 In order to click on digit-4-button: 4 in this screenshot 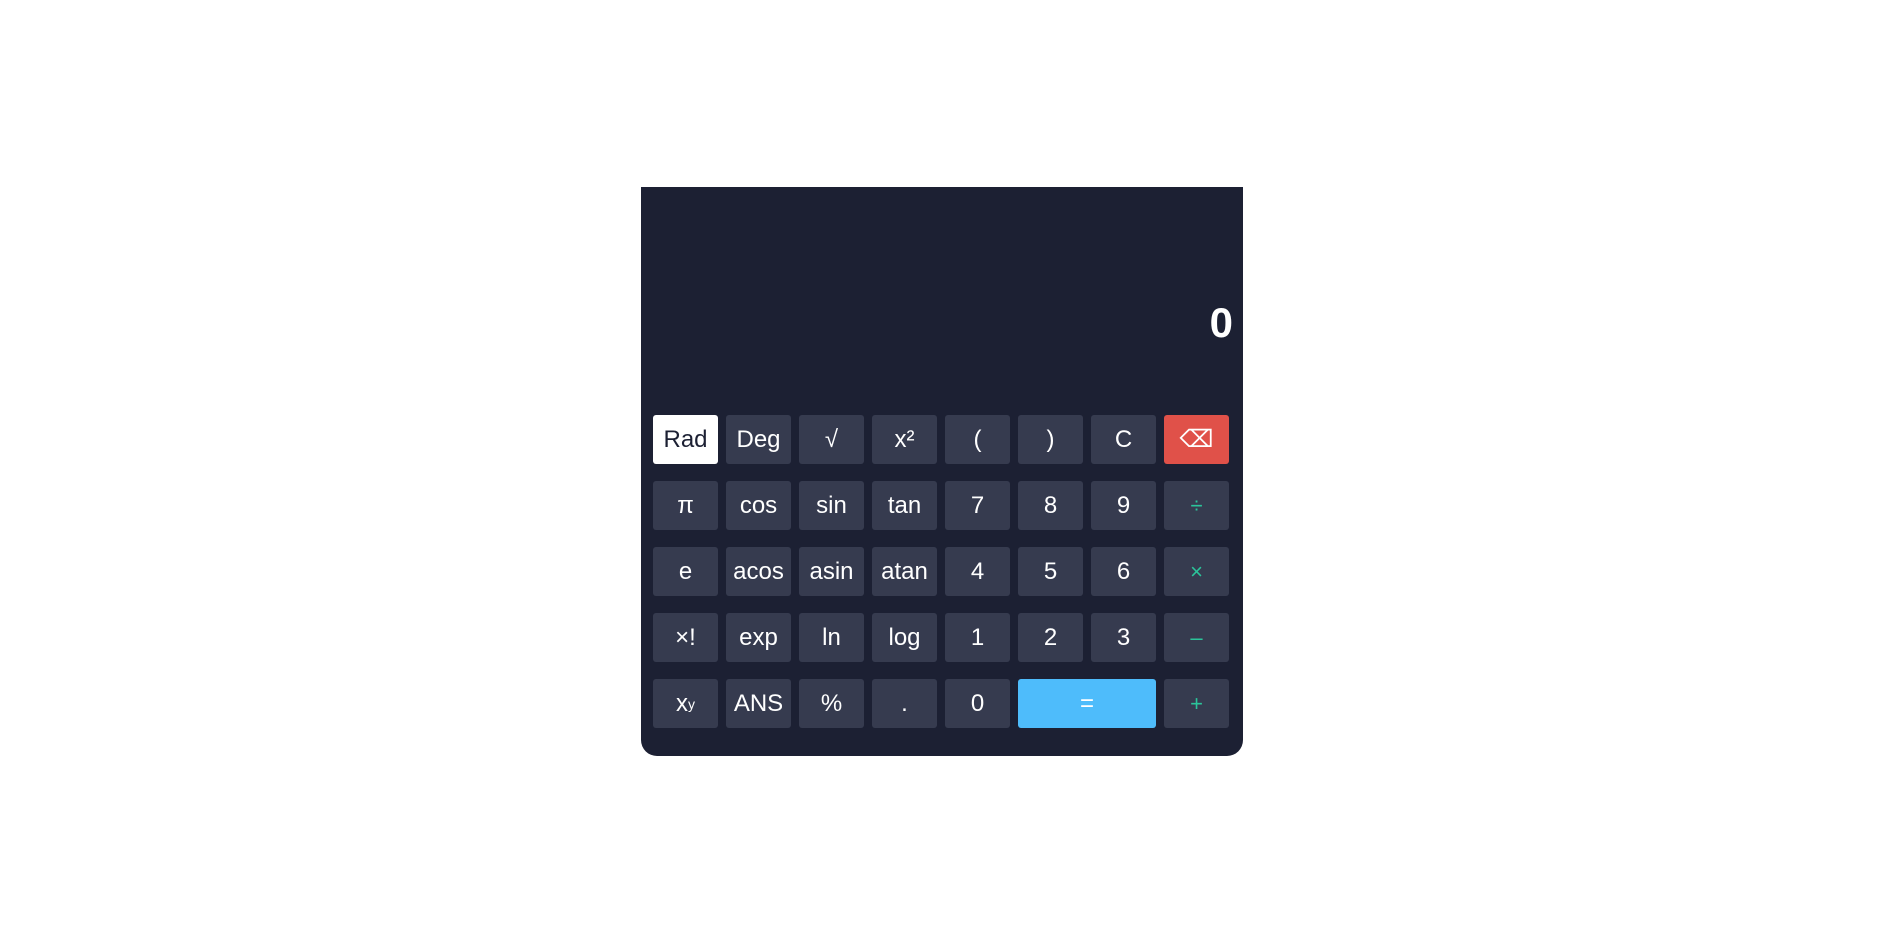, I will do `click(977, 571)`.